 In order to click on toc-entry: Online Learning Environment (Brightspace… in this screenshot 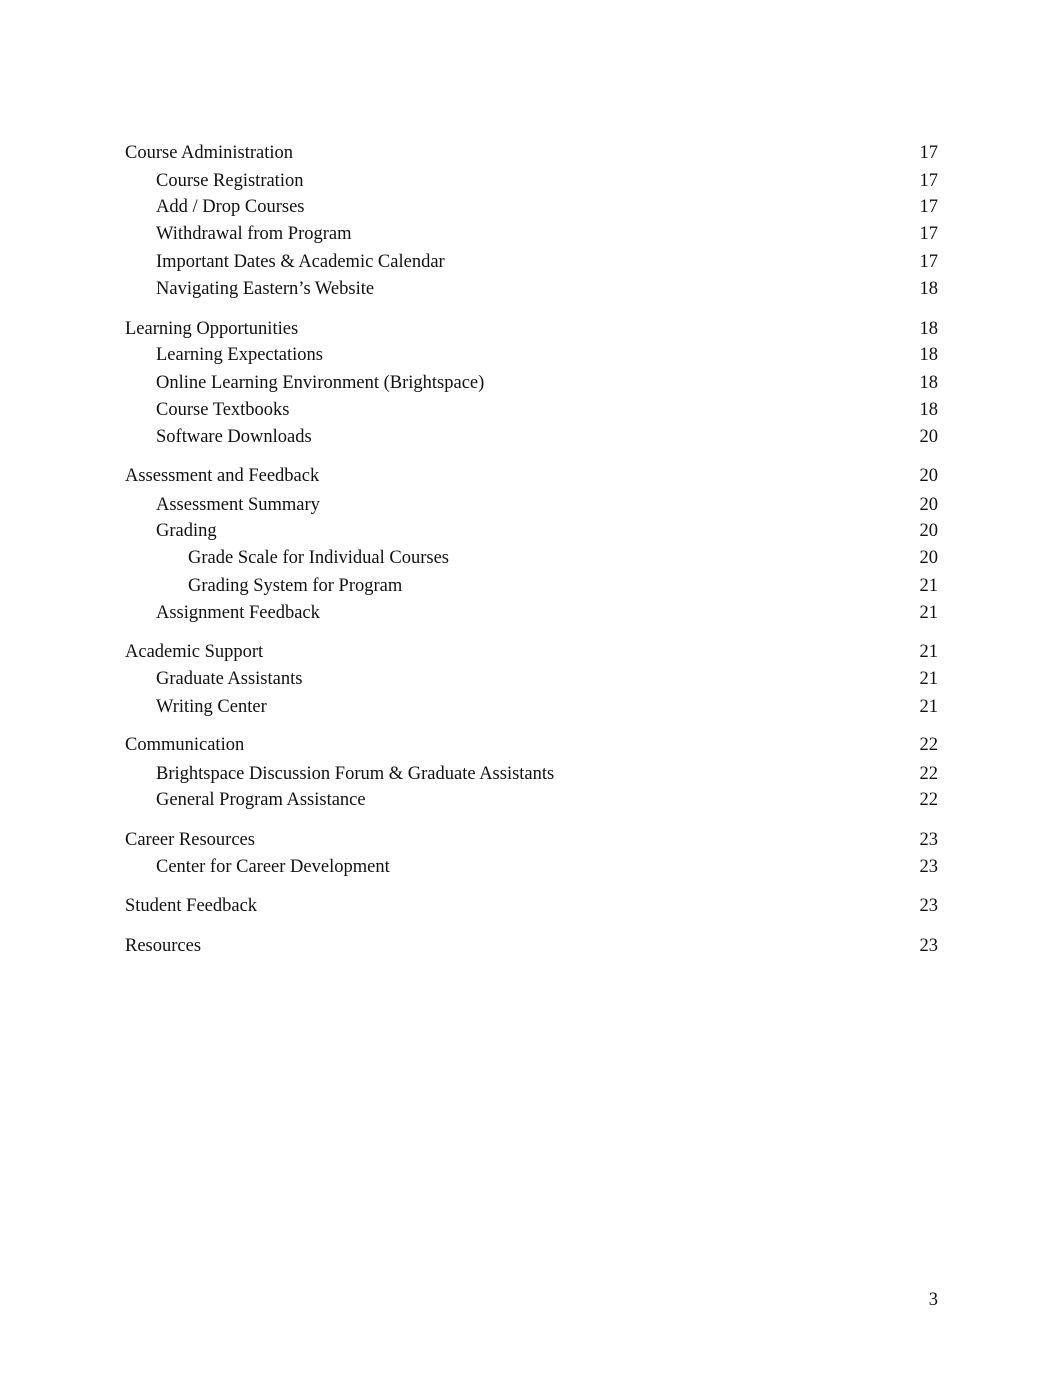, I will do `click(531, 383)`.